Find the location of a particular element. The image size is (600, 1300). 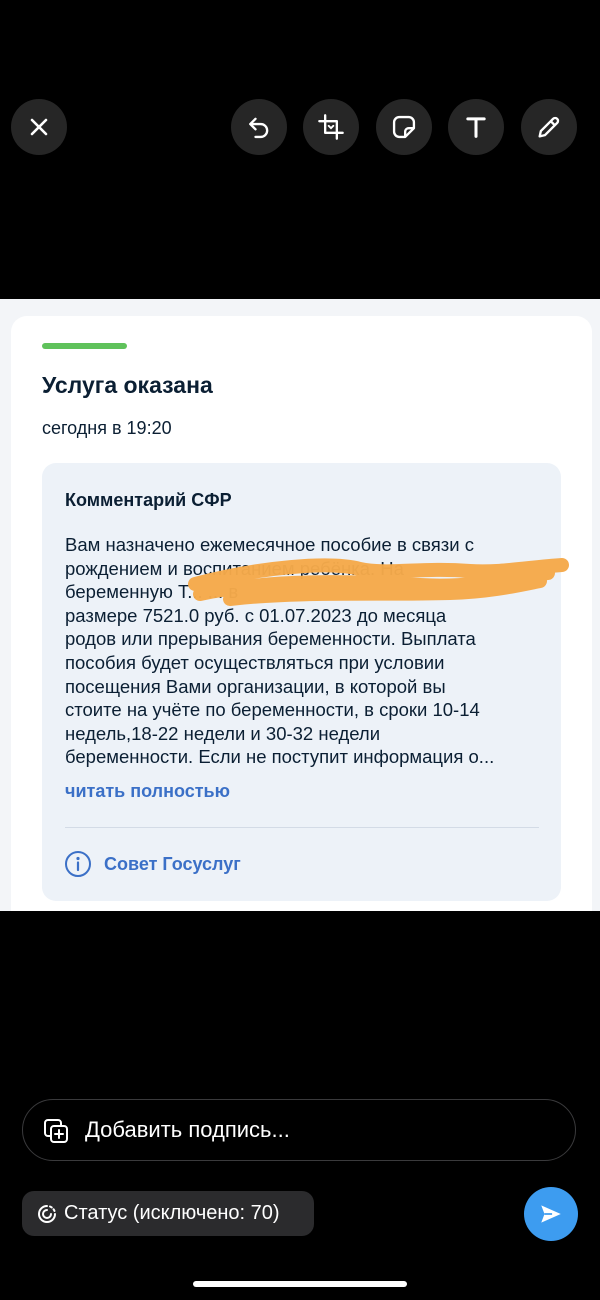

status-audience-button: Статус (исключено: 70) is located at coordinates (168, 1213).